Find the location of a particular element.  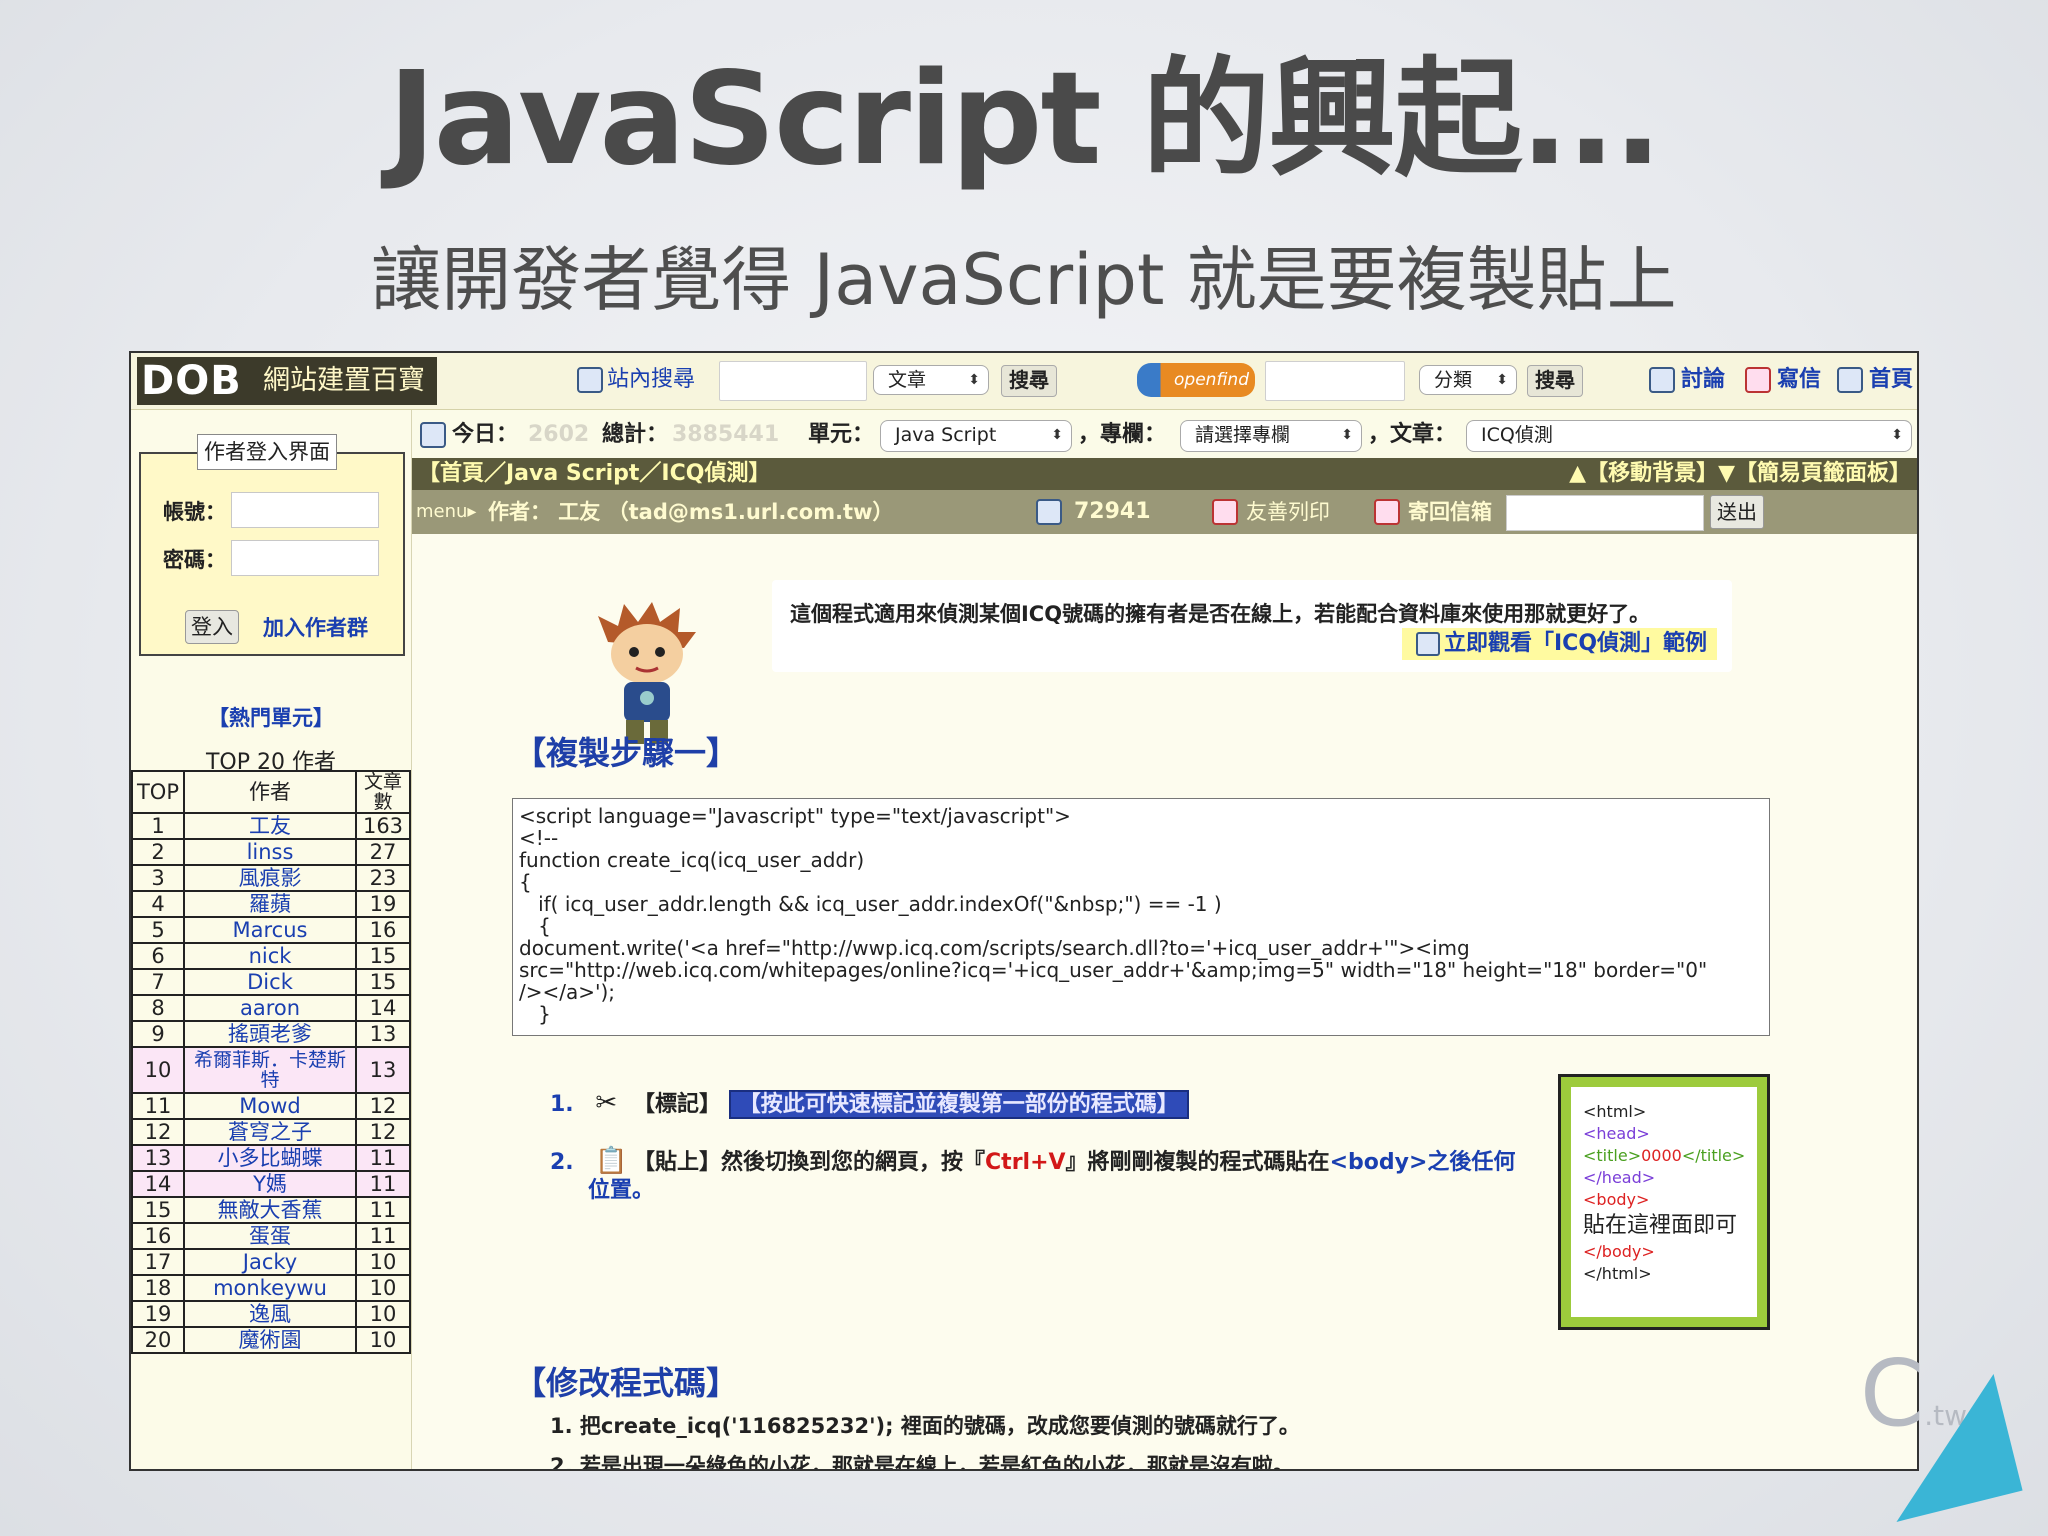

site-logo: DOB 網站建置百寶箱 is located at coordinates (287, 400).